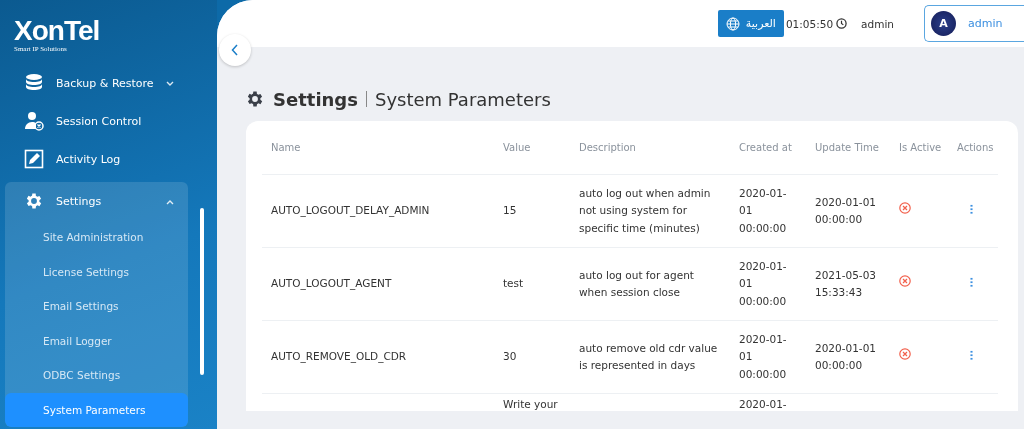 The height and width of the screenshot is (429, 1024). What do you see at coordinates (339, 356) in the screenshot?
I see `table-cell: AUTO_REMOVE_OLD_CDR` at bounding box center [339, 356].